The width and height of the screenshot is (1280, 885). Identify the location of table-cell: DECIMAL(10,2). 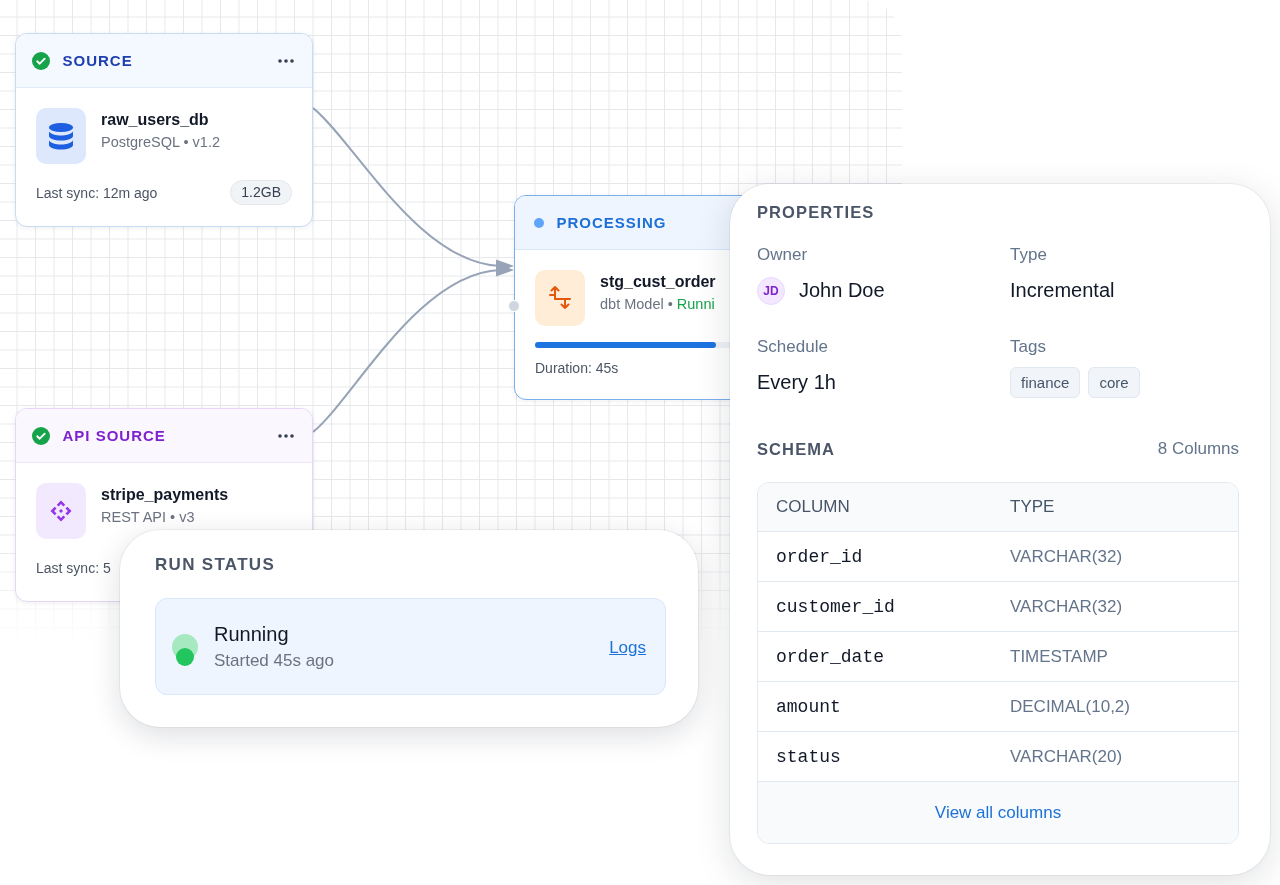
(1070, 706).